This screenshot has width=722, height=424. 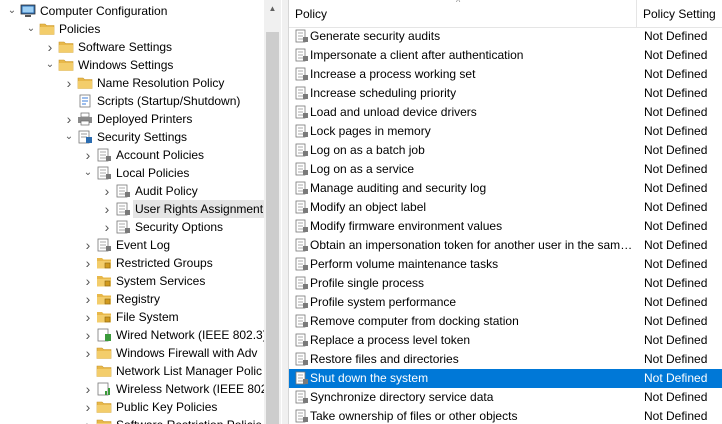 I want to click on tree-item: › Wired Network (IEEE 802.3), so click(x=133, y=335).